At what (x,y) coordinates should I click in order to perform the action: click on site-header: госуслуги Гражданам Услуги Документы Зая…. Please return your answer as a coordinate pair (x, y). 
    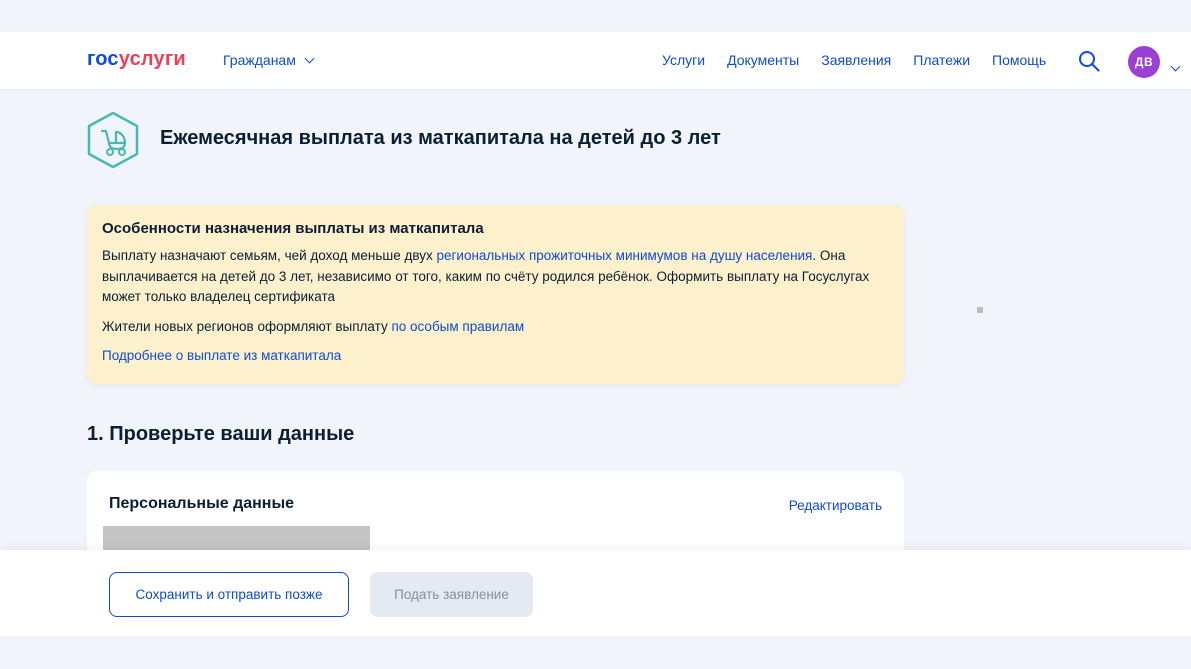
    Looking at the image, I should click on (595, 61).